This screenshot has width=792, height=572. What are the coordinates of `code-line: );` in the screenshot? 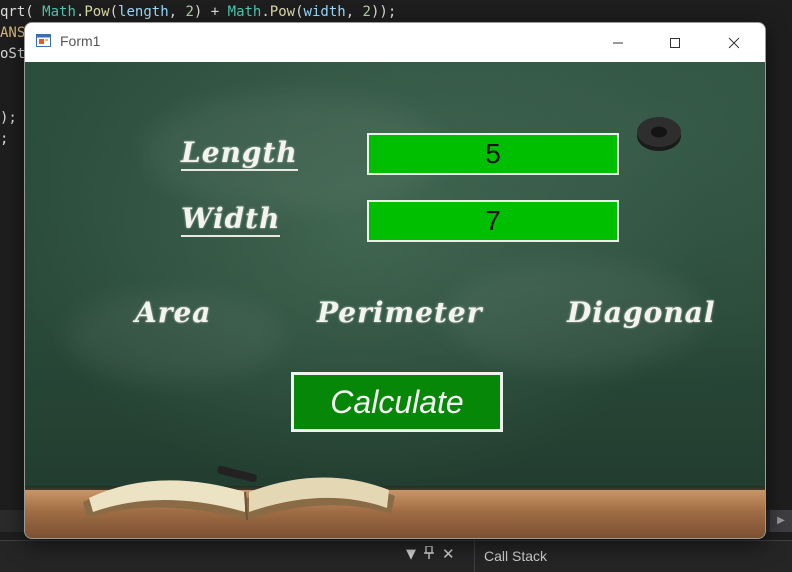 It's located at (8, 118).